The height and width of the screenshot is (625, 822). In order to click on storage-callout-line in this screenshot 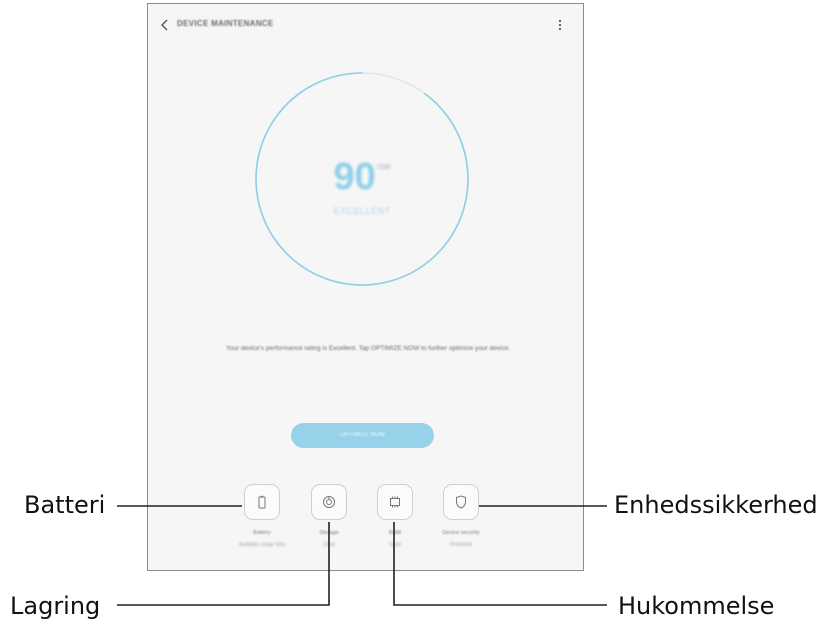, I will do `click(223, 564)`.